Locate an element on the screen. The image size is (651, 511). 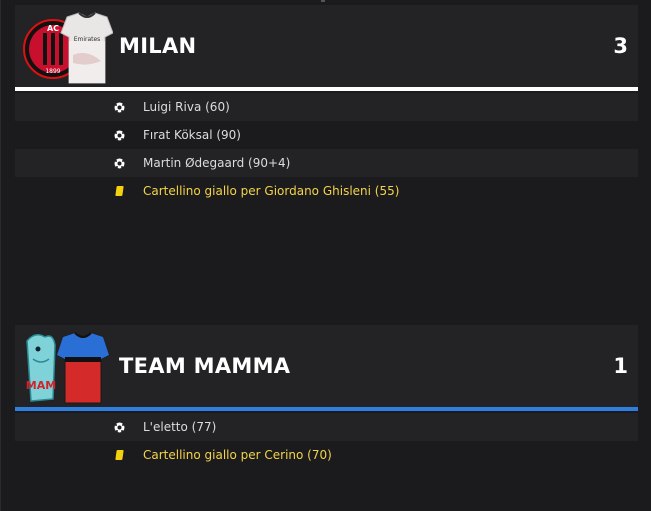
svg-text: 1899 is located at coordinates (52, 71).